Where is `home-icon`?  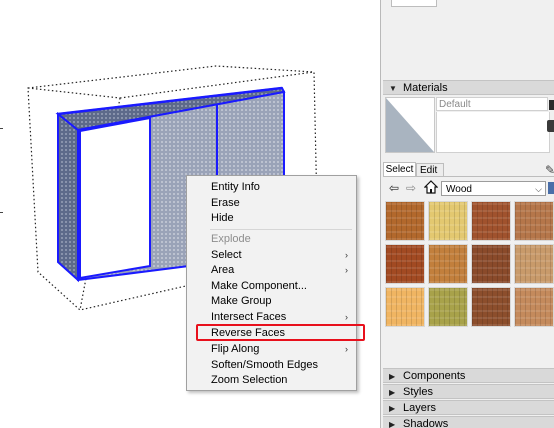
home-icon is located at coordinates (431, 187).